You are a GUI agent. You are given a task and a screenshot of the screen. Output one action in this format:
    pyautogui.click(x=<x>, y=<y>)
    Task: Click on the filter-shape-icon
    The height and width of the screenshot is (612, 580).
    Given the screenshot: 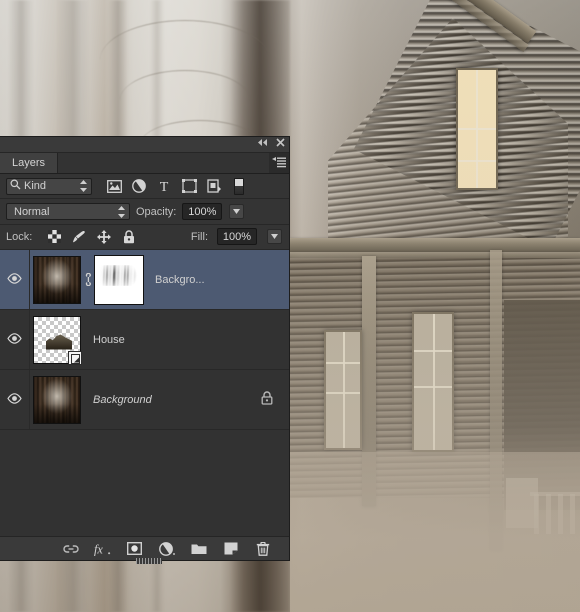 What is the action you would take?
    pyautogui.click(x=189, y=186)
    